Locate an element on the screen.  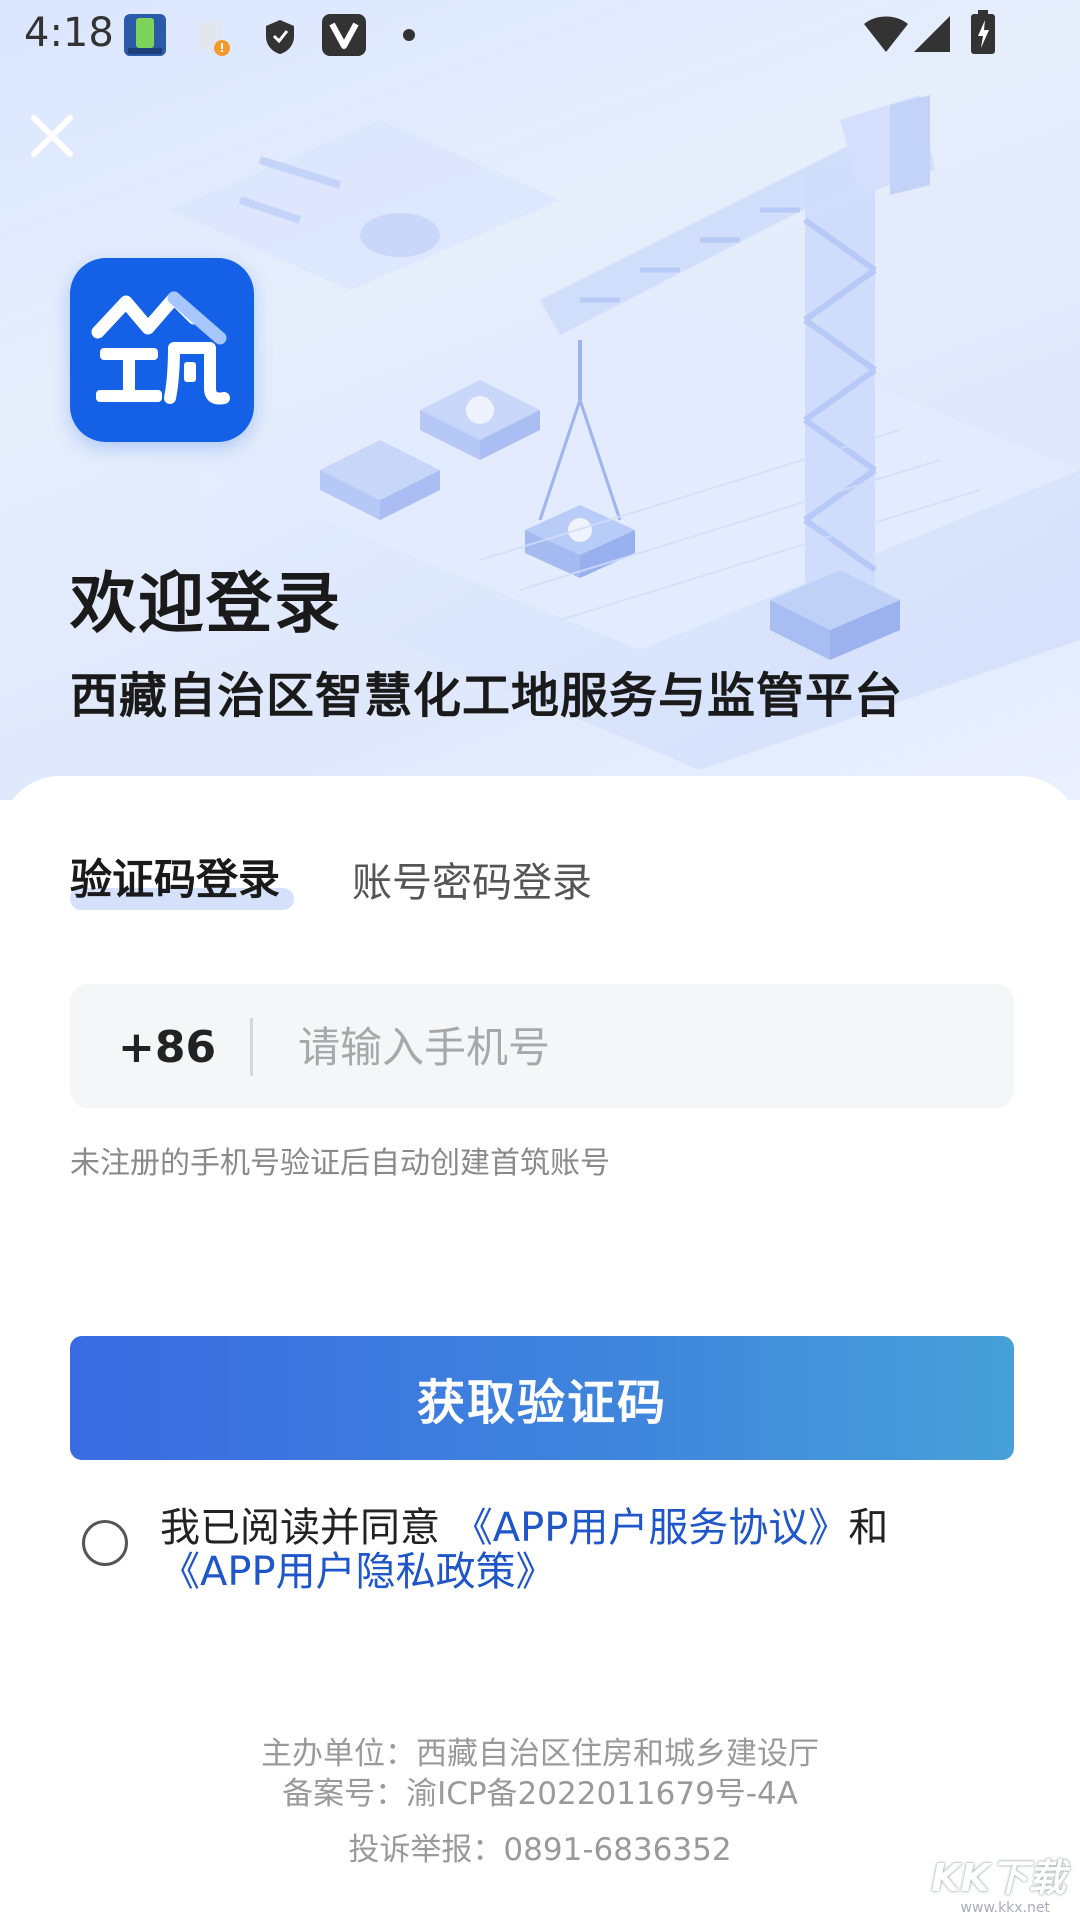
agreement-joiner: 和 is located at coordinates (868, 1528).